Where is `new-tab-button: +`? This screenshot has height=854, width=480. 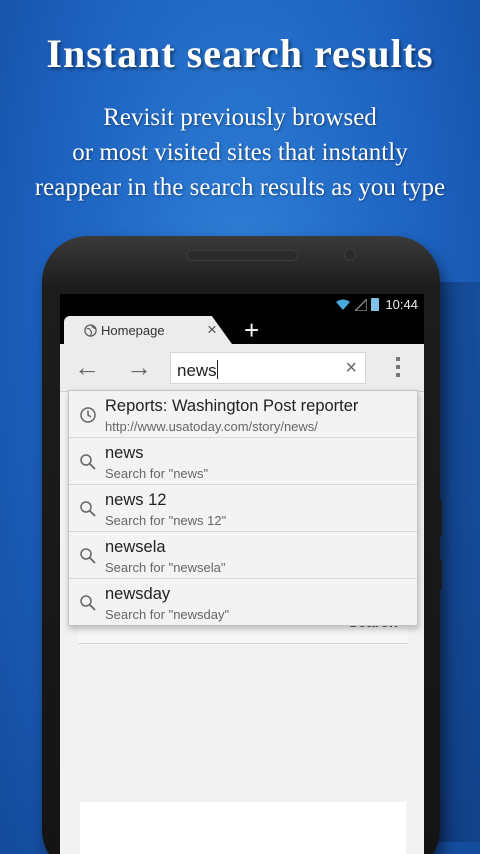
new-tab-button: + is located at coordinates (251, 330).